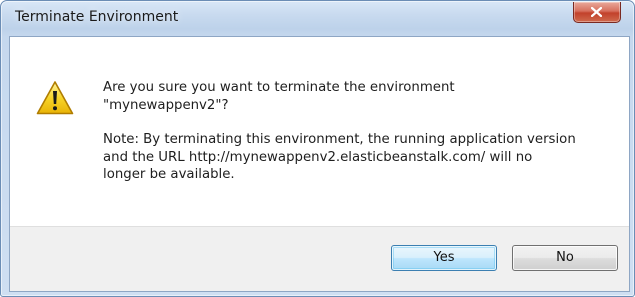  I want to click on message-question-line2: "mynewappenv2"?, so click(166, 105).